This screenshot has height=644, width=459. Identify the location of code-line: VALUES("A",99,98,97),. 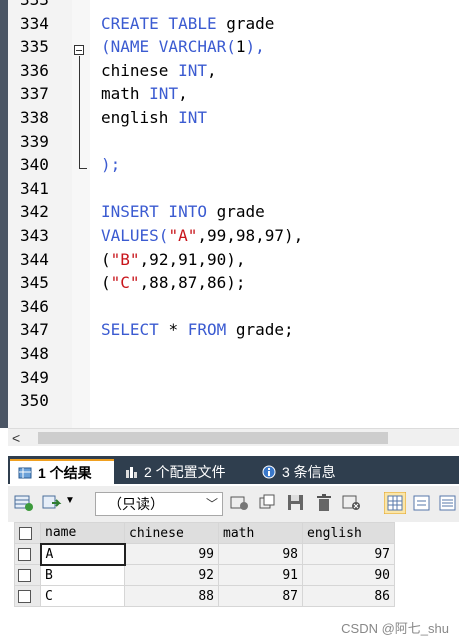
(202, 236).